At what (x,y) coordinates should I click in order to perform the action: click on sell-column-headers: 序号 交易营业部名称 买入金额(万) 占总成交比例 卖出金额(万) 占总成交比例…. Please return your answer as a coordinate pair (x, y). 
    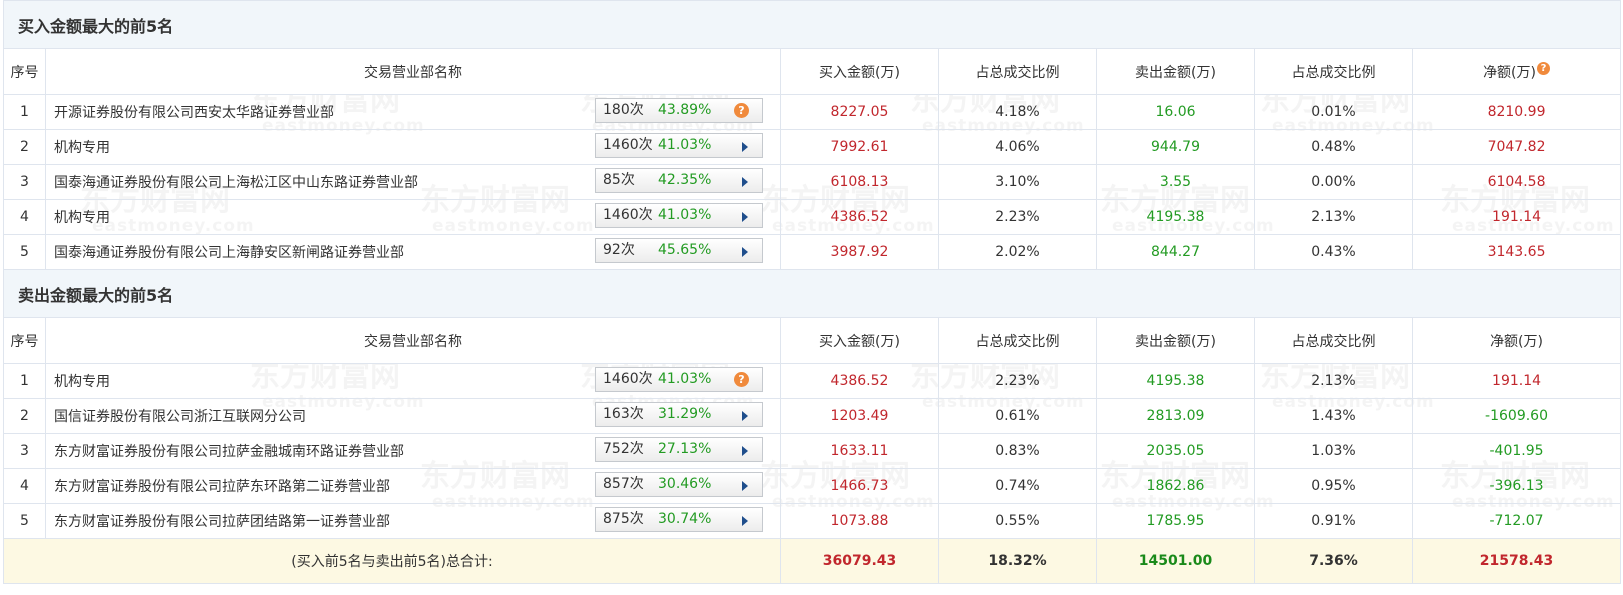
    Looking at the image, I should click on (812, 340).